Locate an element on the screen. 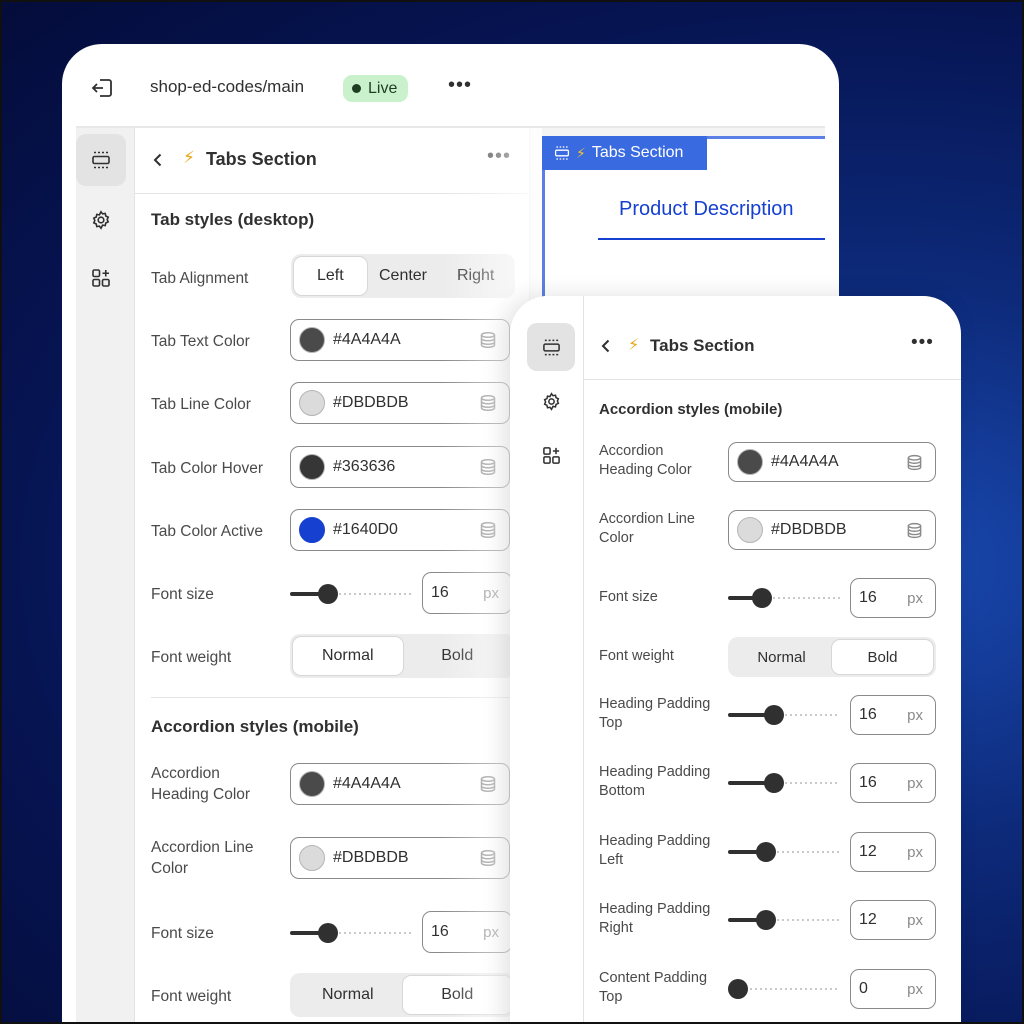 The width and height of the screenshot is (1024, 1024). heading-padding-right-input: 12 px is located at coordinates (893, 920).